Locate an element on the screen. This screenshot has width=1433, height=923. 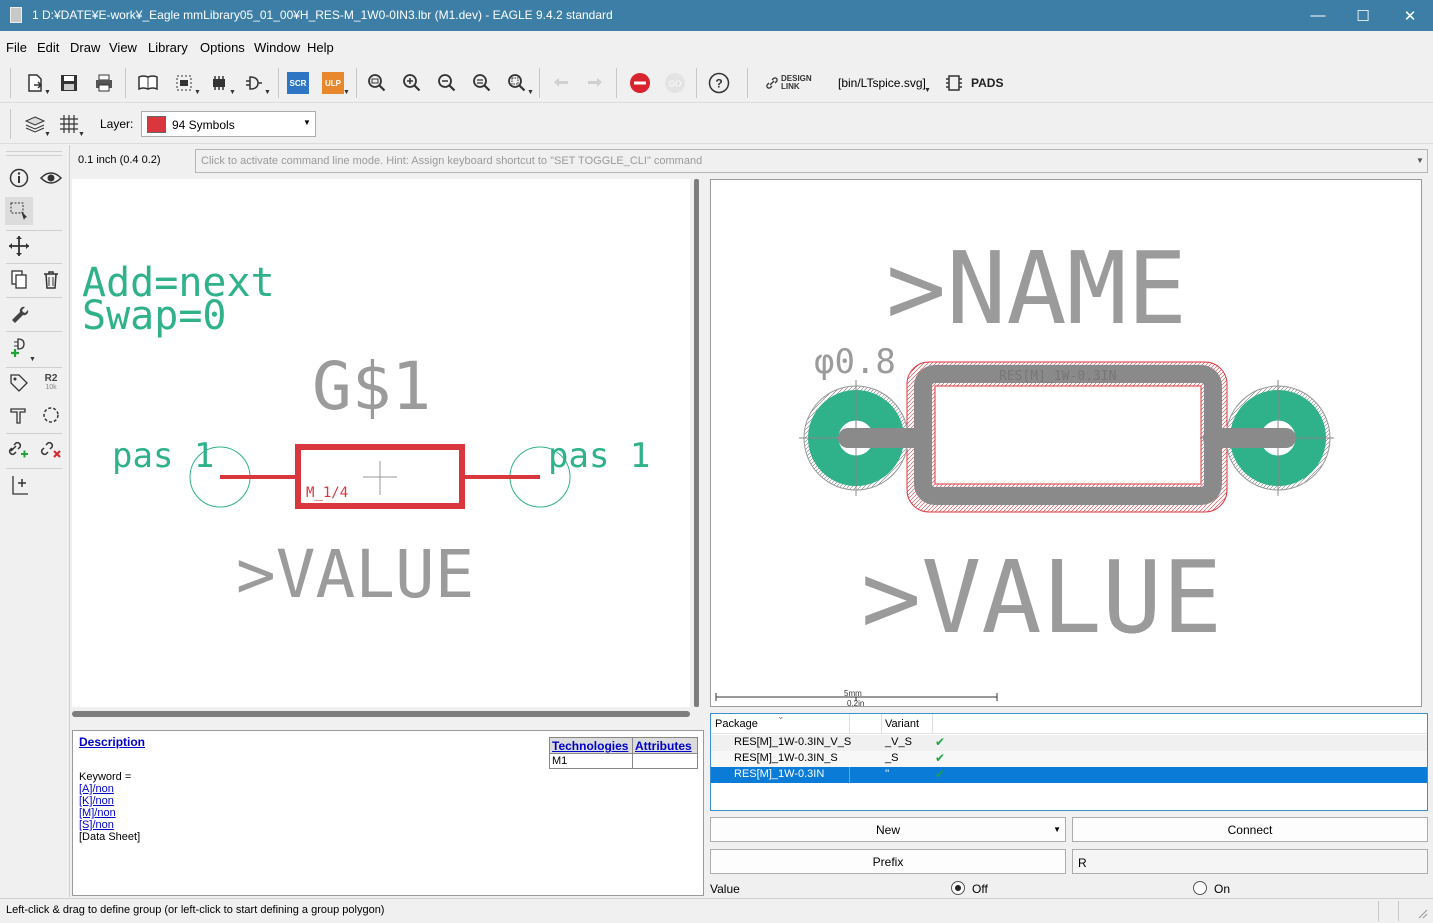
status-divider is located at coordinates (1398, 911).